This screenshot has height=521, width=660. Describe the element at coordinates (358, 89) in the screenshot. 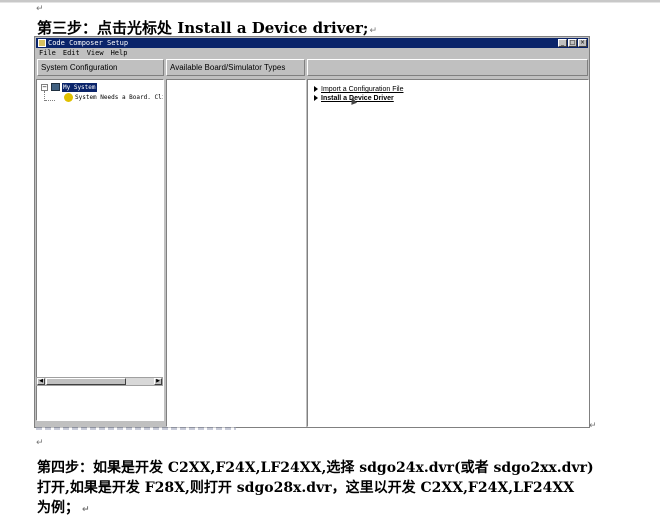

I see `import-config-link: Import a Configuration File` at that location.